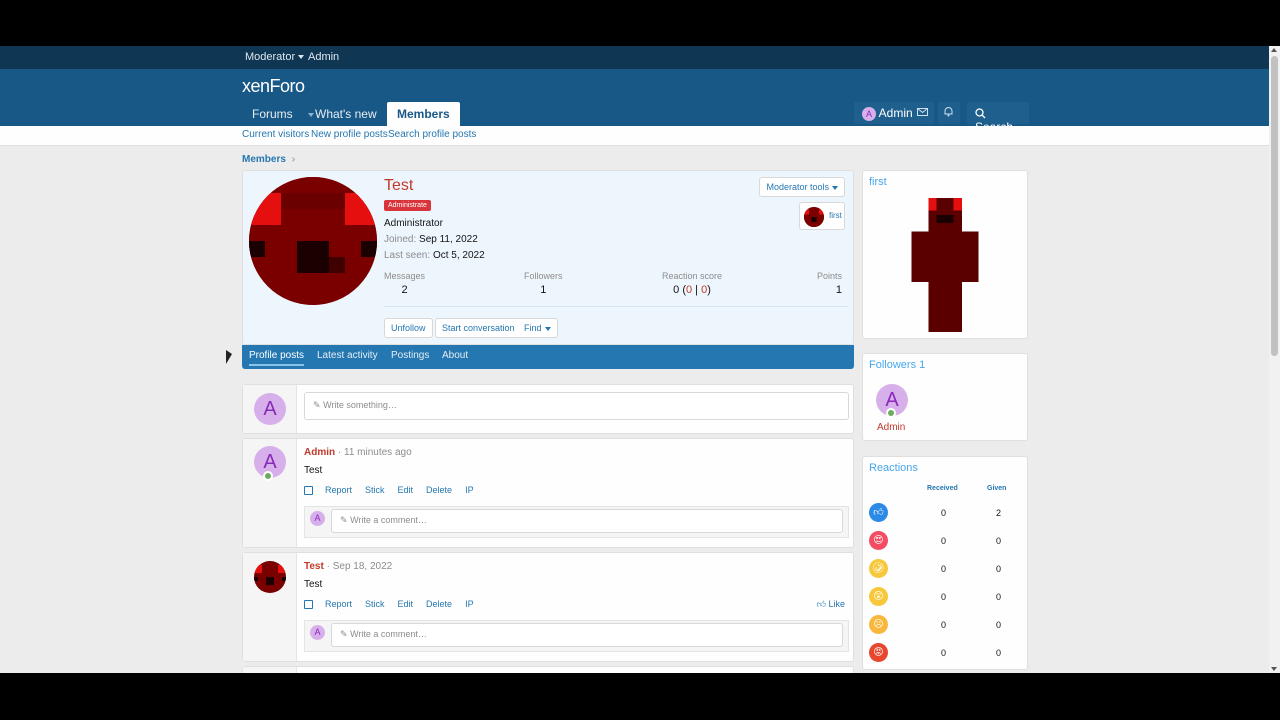 Image resolution: width=1280 pixels, height=720 pixels. What do you see at coordinates (802, 187) in the screenshot?
I see `moderator-tools-button: Moderator tools` at bounding box center [802, 187].